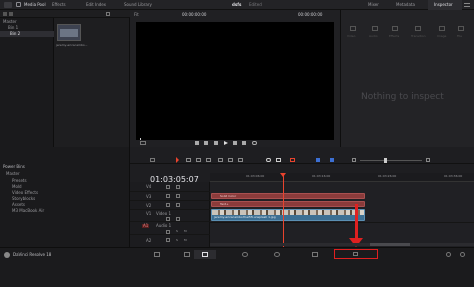  I want to click on snapping-icon, so click(268, 160).